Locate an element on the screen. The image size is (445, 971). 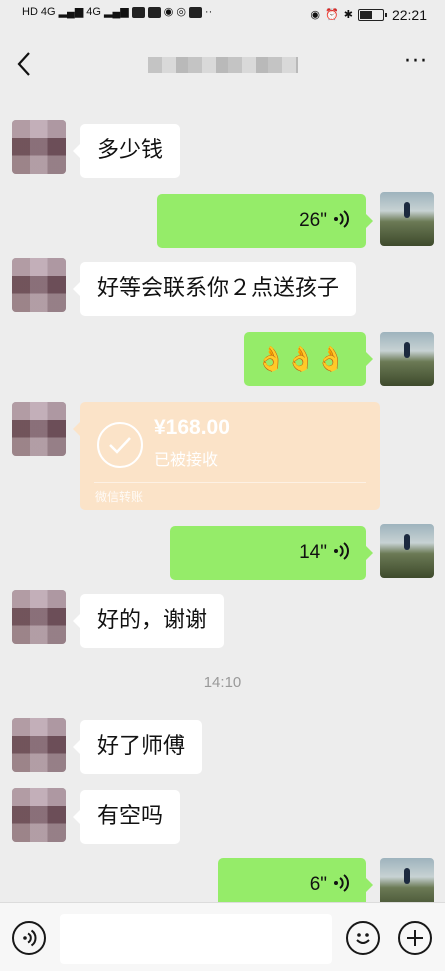
bluetooth-icon: ✱ is located at coordinates (348, 15).